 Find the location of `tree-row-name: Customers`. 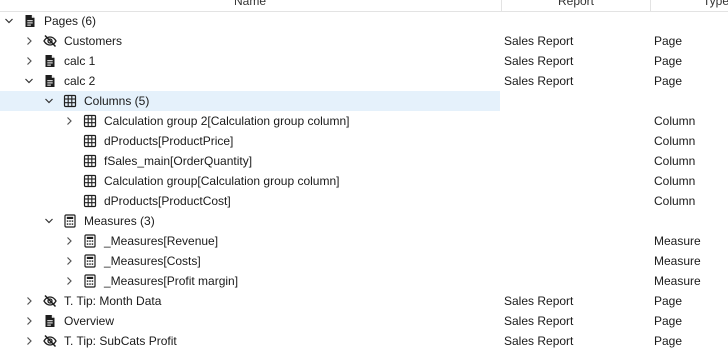

tree-row-name: Customers is located at coordinates (250, 41).